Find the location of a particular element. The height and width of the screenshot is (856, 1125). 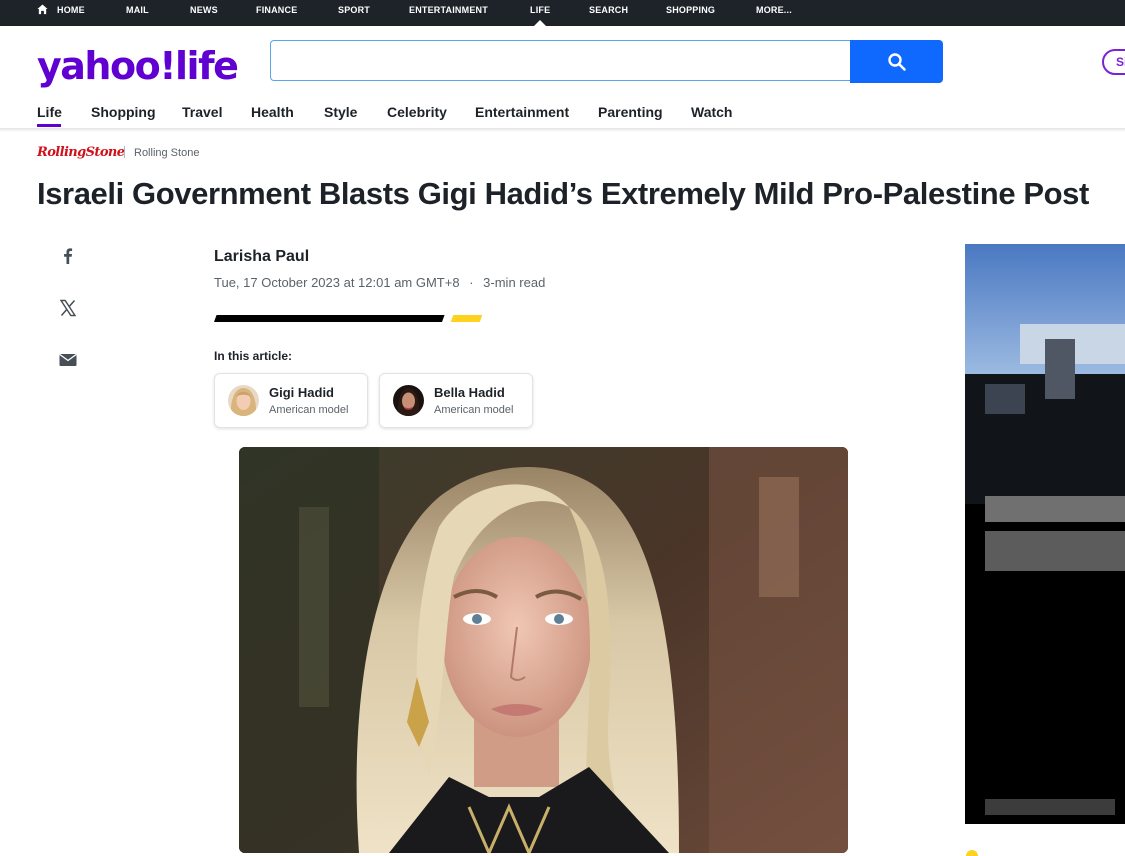

ad-image is located at coordinates (1045, 534).